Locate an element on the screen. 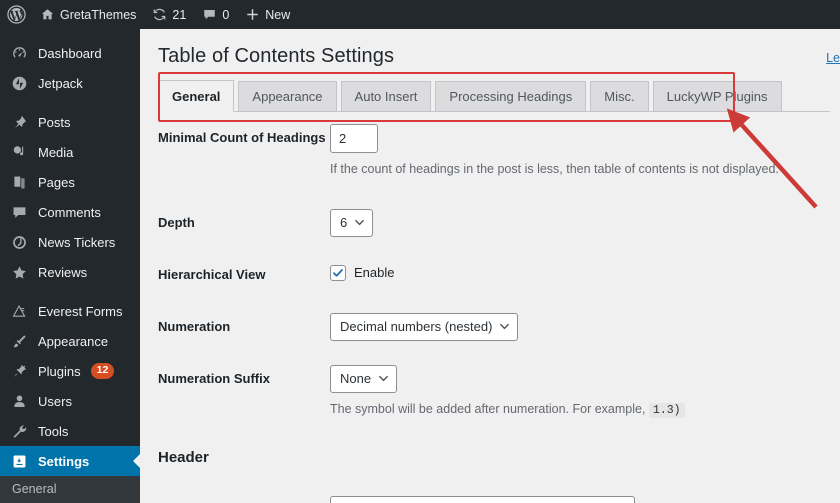  sidebar-item-reviews: Reviews is located at coordinates (70, 272).